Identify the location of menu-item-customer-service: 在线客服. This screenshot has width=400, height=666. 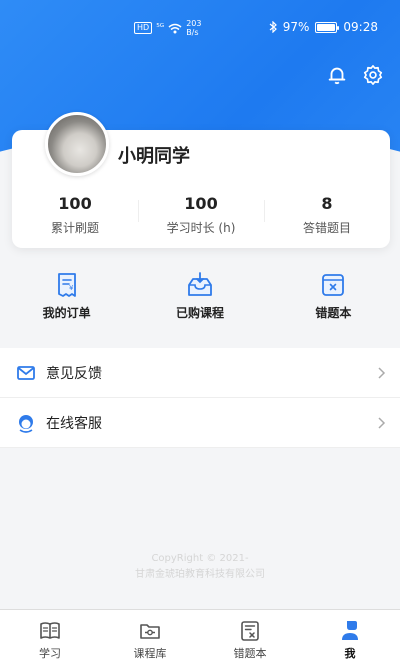
(200, 423).